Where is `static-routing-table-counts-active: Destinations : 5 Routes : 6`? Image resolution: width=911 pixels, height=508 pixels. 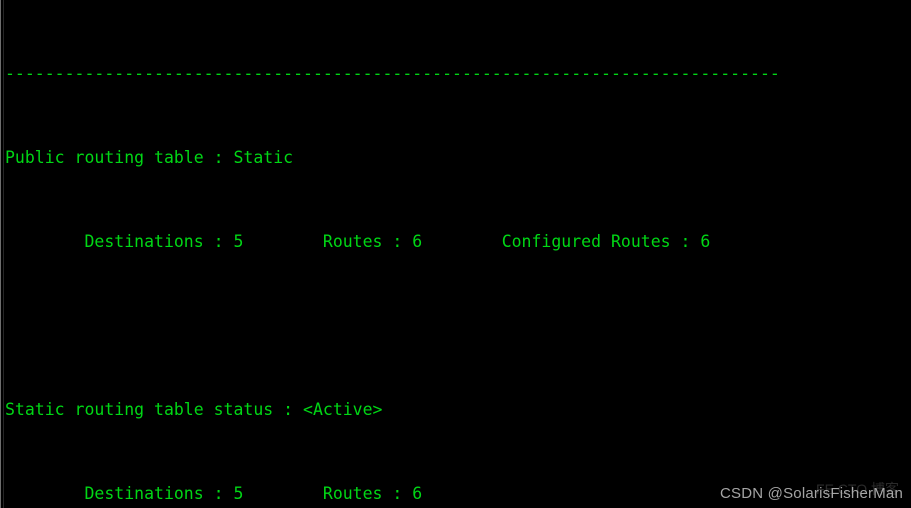
static-routing-table-counts-active: Destinations : 5 Routes : 6 is located at coordinates (214, 493).